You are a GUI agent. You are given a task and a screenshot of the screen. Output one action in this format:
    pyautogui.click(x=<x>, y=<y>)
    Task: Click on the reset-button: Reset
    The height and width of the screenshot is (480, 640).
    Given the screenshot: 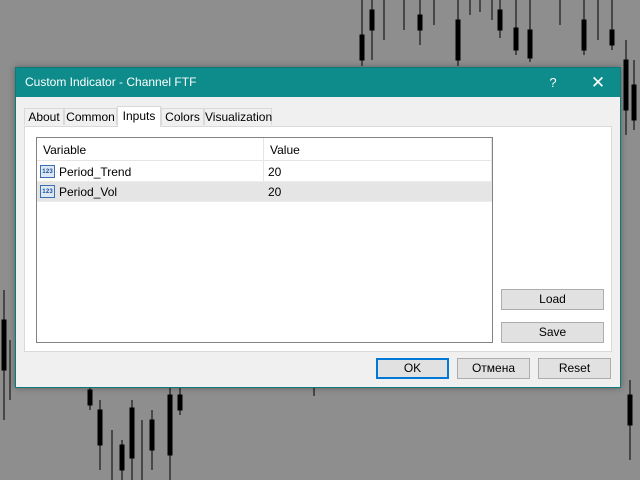 What is the action you would take?
    pyautogui.click(x=574, y=368)
    